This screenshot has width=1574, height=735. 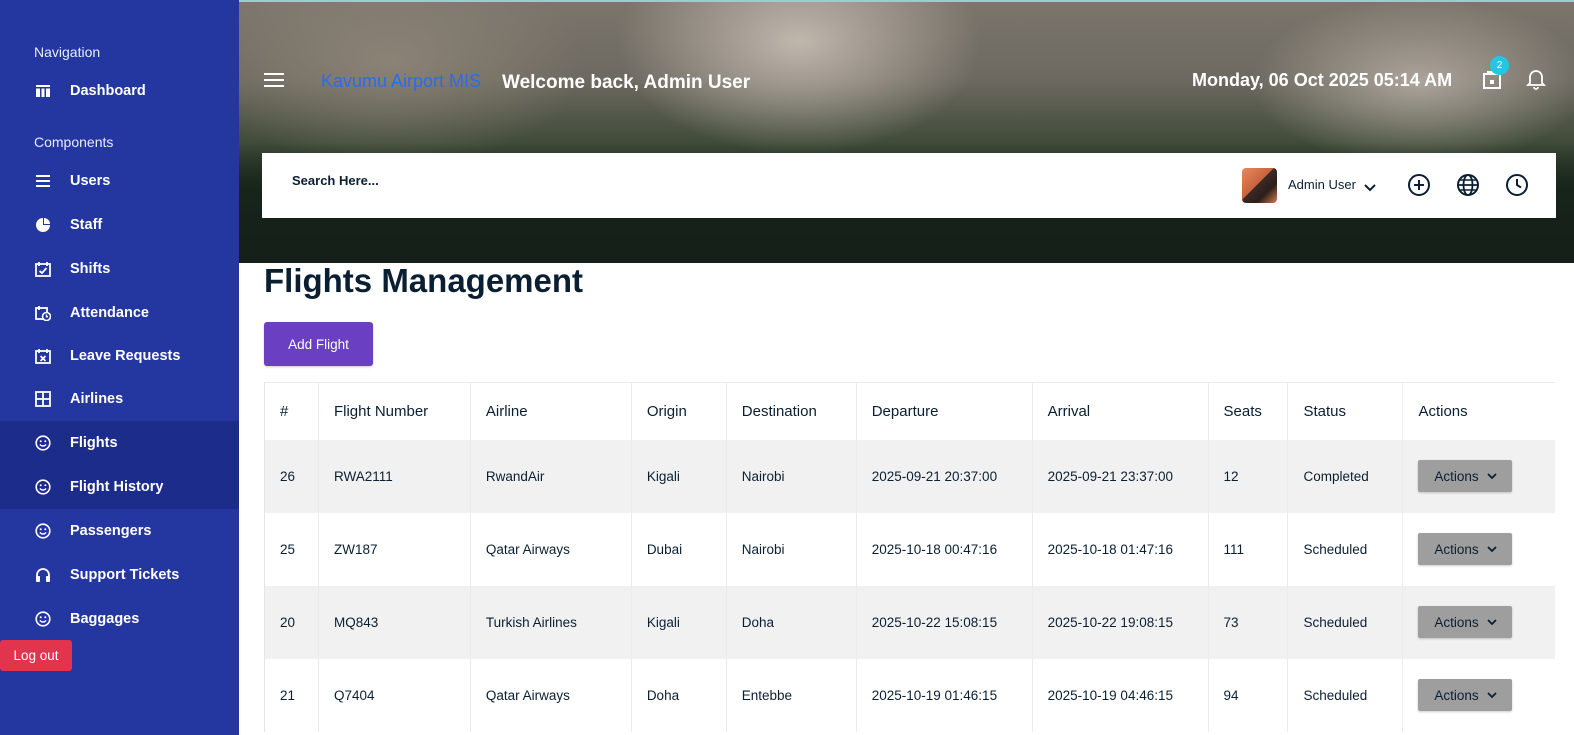 What do you see at coordinates (1120, 549) in the screenshot?
I see `cell-arrival: 2025-10-18 01:47:16` at bounding box center [1120, 549].